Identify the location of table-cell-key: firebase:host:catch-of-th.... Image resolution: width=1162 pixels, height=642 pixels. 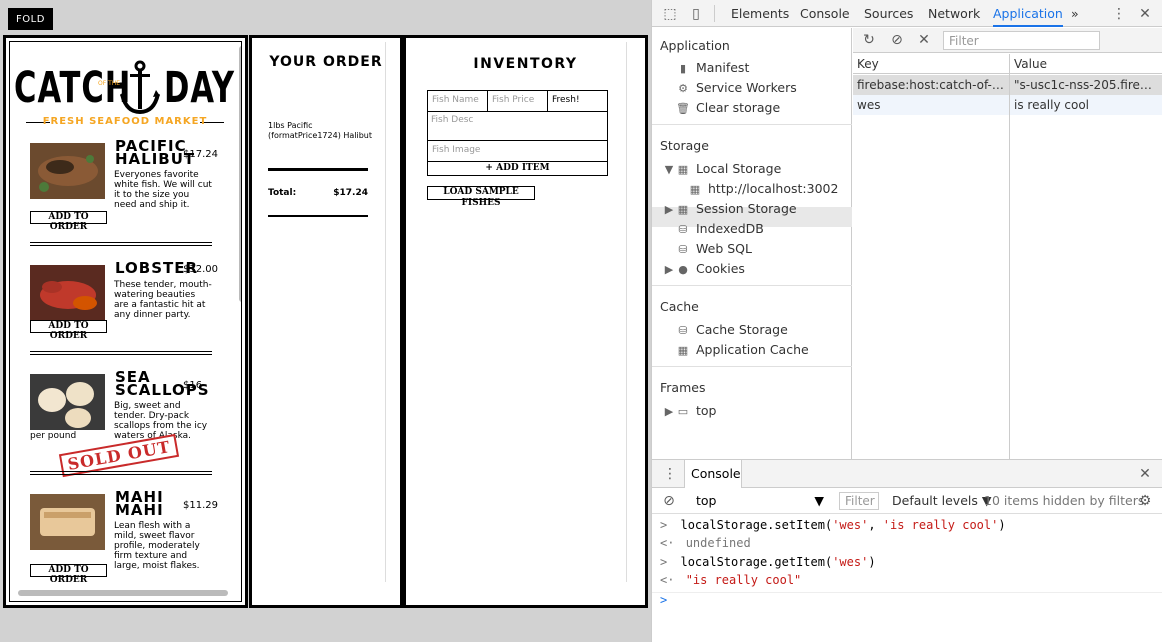
(931, 85).